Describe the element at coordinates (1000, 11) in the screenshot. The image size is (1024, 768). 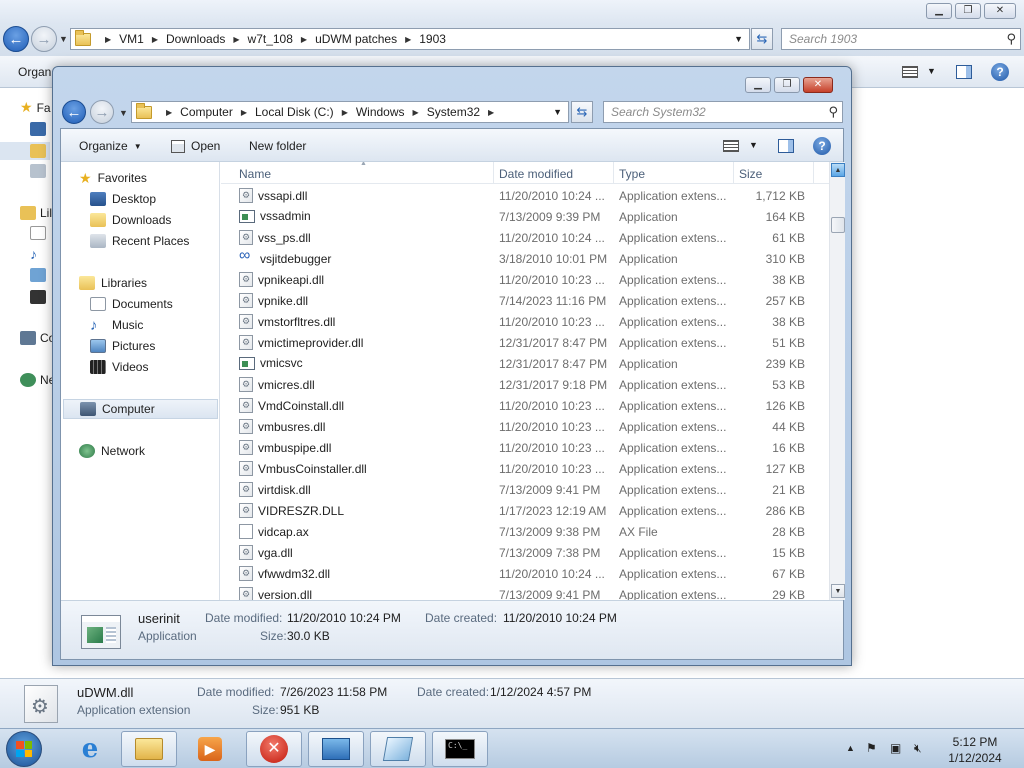
I see `bg-close-button: ✕` at that location.